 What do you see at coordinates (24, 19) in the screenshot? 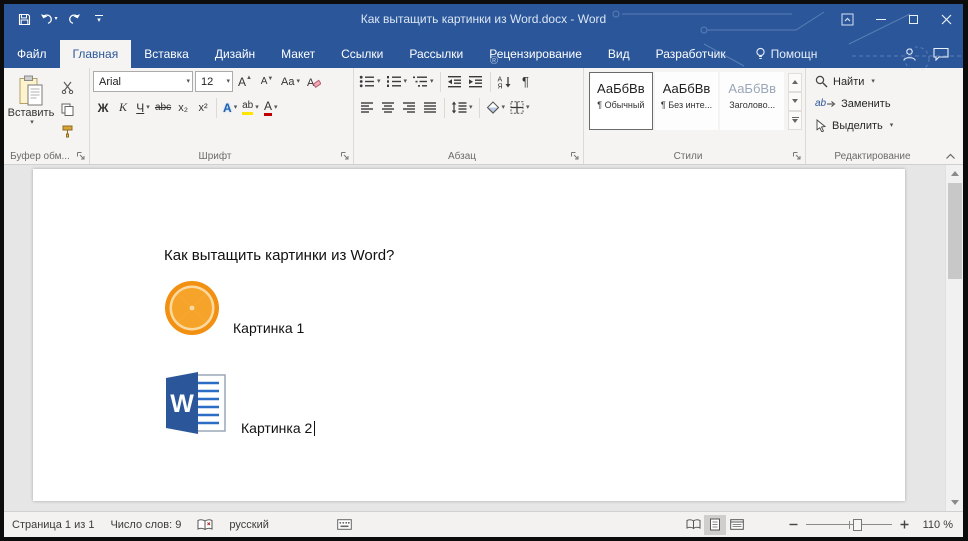
I see `save-button` at bounding box center [24, 19].